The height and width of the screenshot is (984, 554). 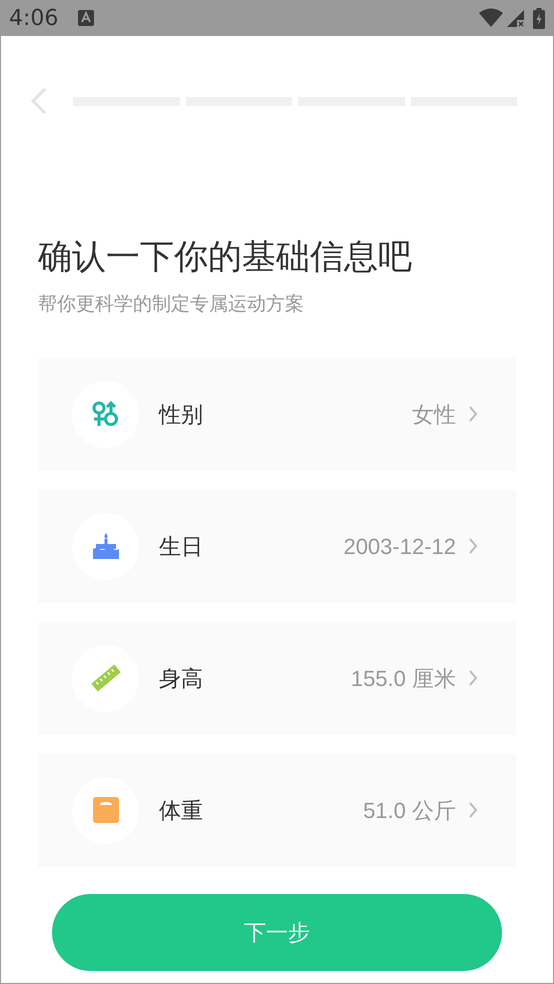 What do you see at coordinates (181, 810) in the screenshot?
I see `row-label: 体重` at bounding box center [181, 810].